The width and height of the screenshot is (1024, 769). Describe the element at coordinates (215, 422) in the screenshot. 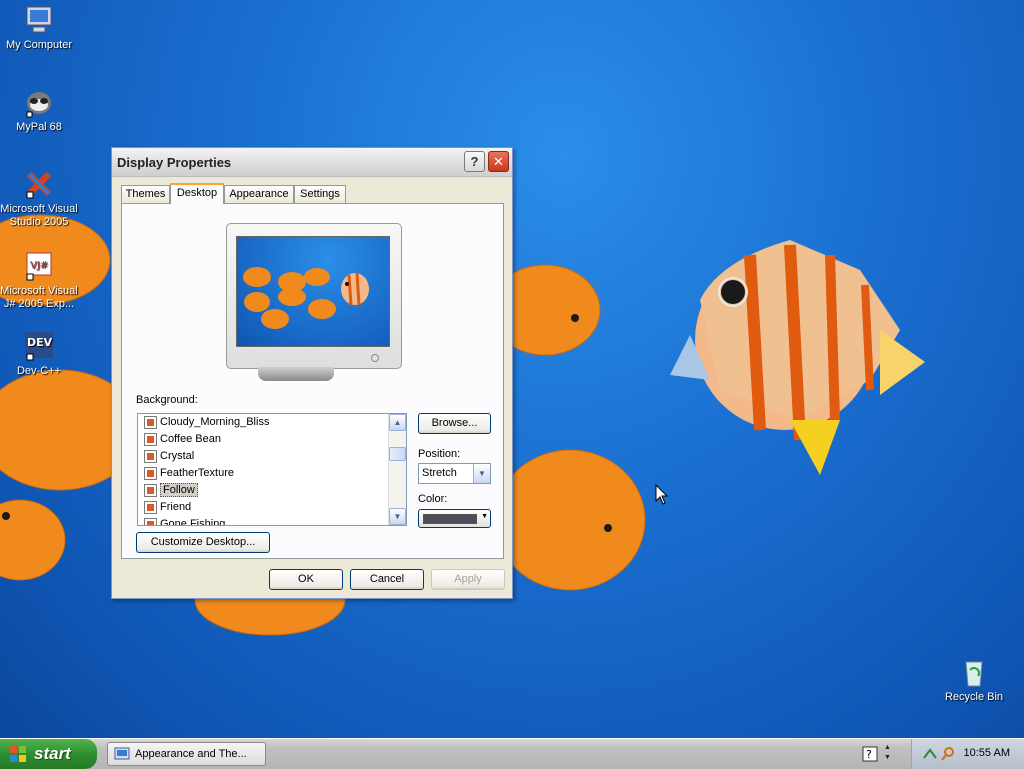

I see `list-item-label: Cloudy_Morning_Bliss` at that location.